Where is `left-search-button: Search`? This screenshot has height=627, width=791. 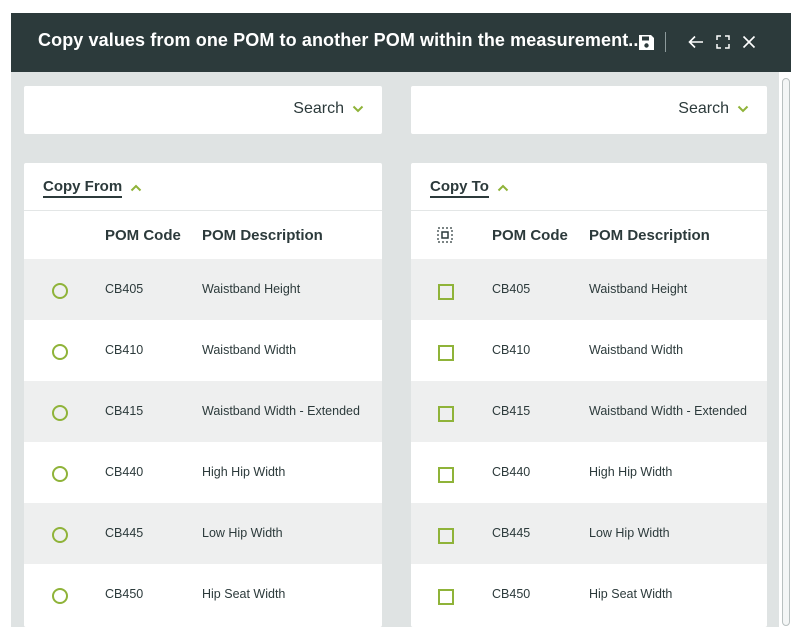 left-search-button: Search is located at coordinates (328, 109).